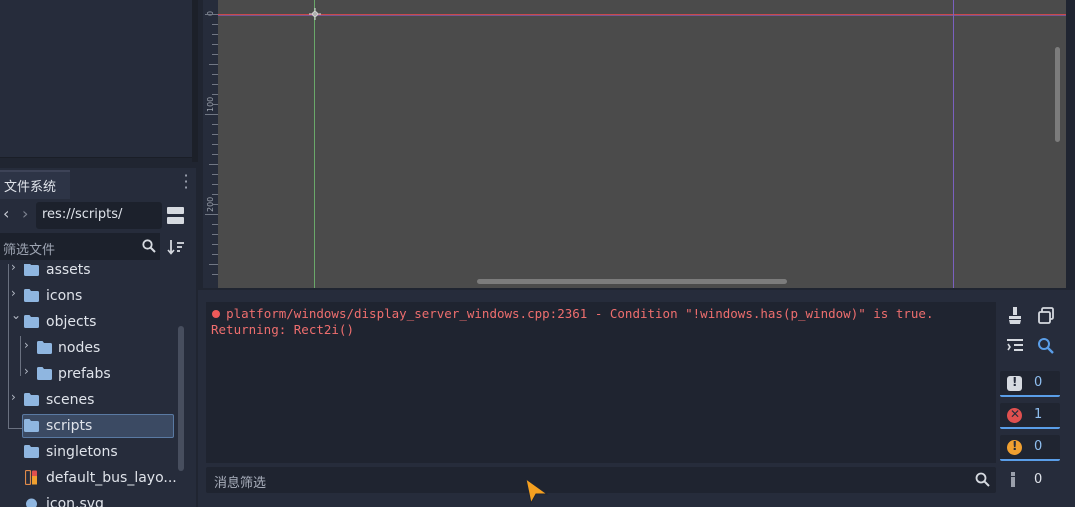 The image size is (1075, 507). Describe the element at coordinates (90, 297) in the screenshot. I see `tree-item-icons: › icons` at that location.